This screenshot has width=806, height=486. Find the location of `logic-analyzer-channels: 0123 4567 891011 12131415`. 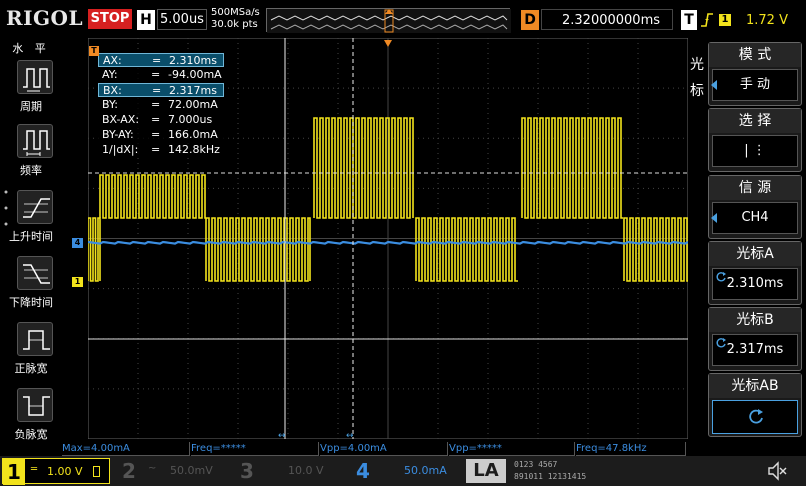

logic-analyzer-channels: 0123 4567 891011 12131415 is located at coordinates (553, 471).